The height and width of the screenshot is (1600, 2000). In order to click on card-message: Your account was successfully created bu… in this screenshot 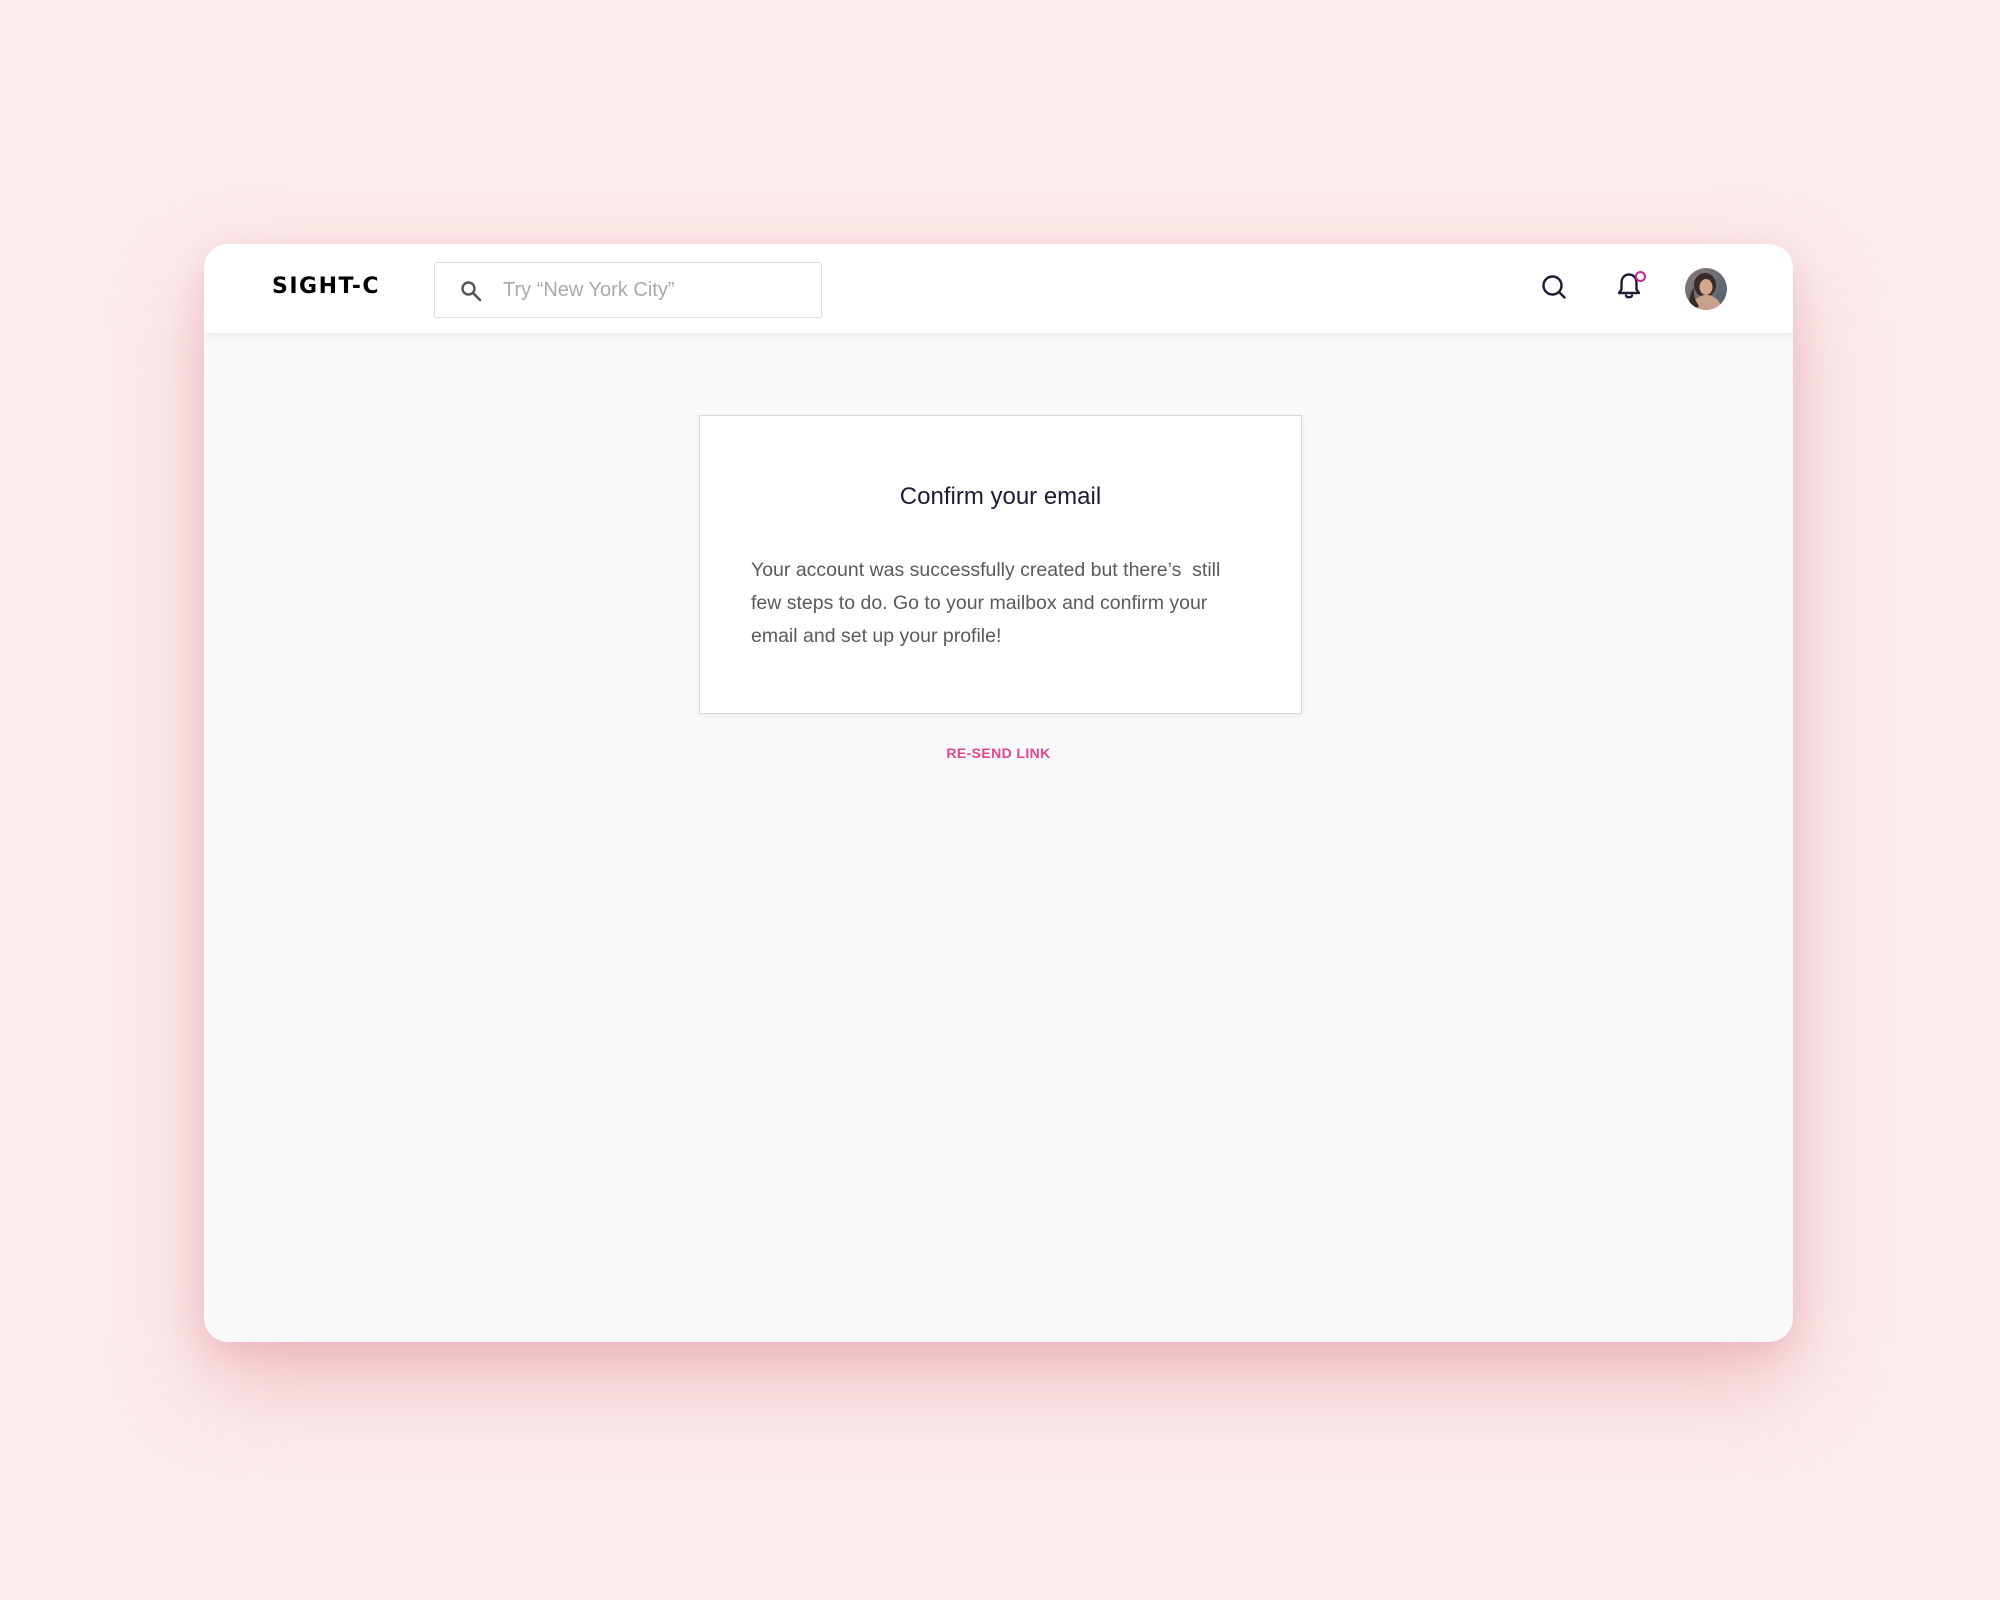, I will do `click(986, 603)`.